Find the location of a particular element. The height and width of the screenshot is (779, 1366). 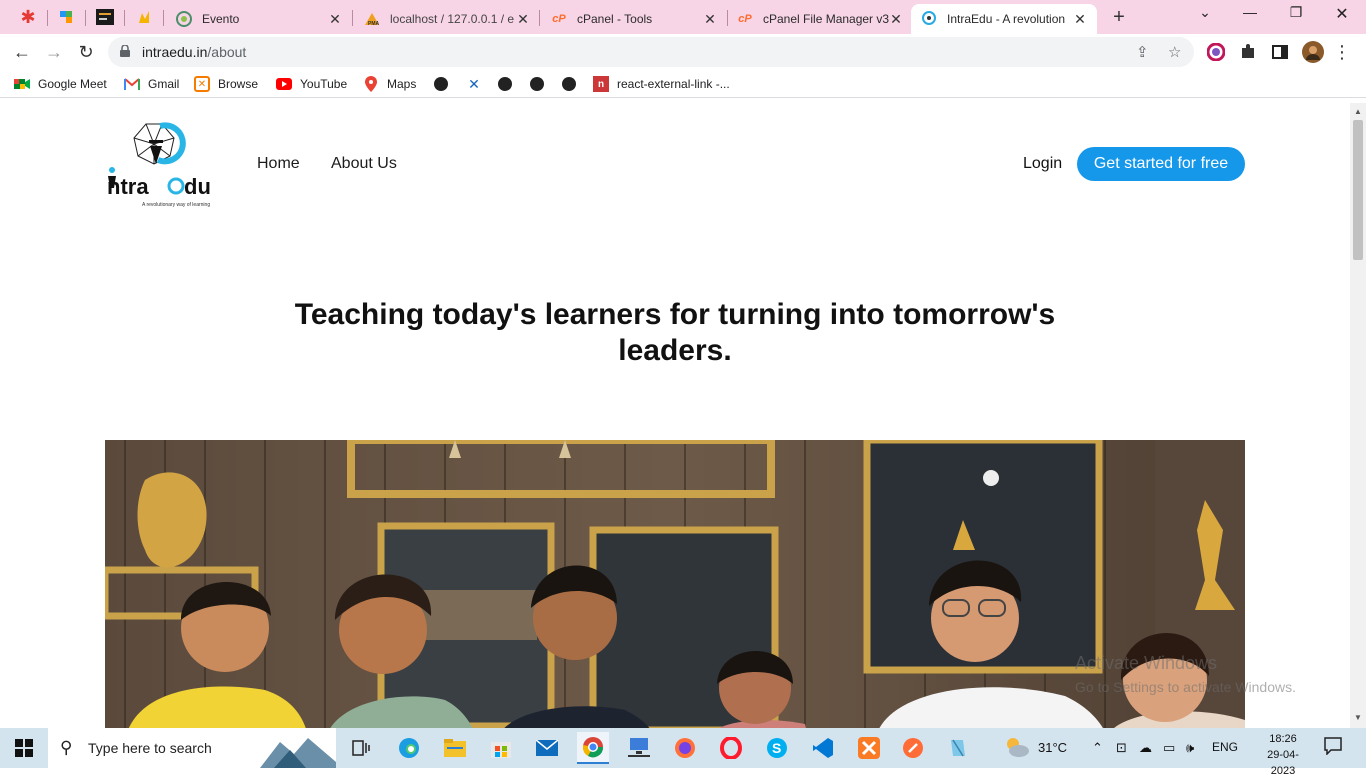

profile-avatar is located at coordinates (1313, 52).